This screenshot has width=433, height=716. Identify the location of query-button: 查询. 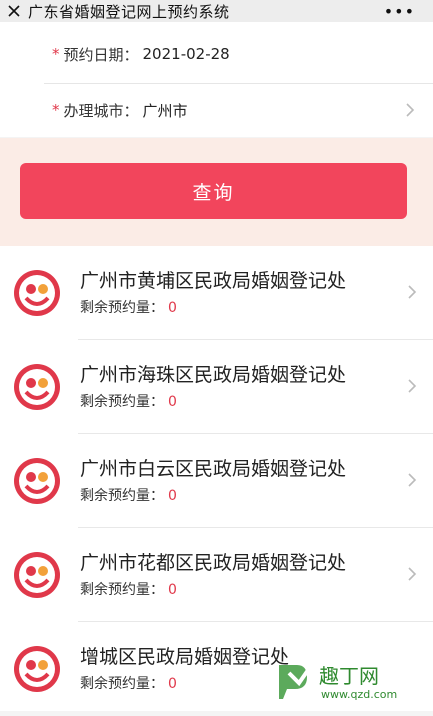
(213, 191).